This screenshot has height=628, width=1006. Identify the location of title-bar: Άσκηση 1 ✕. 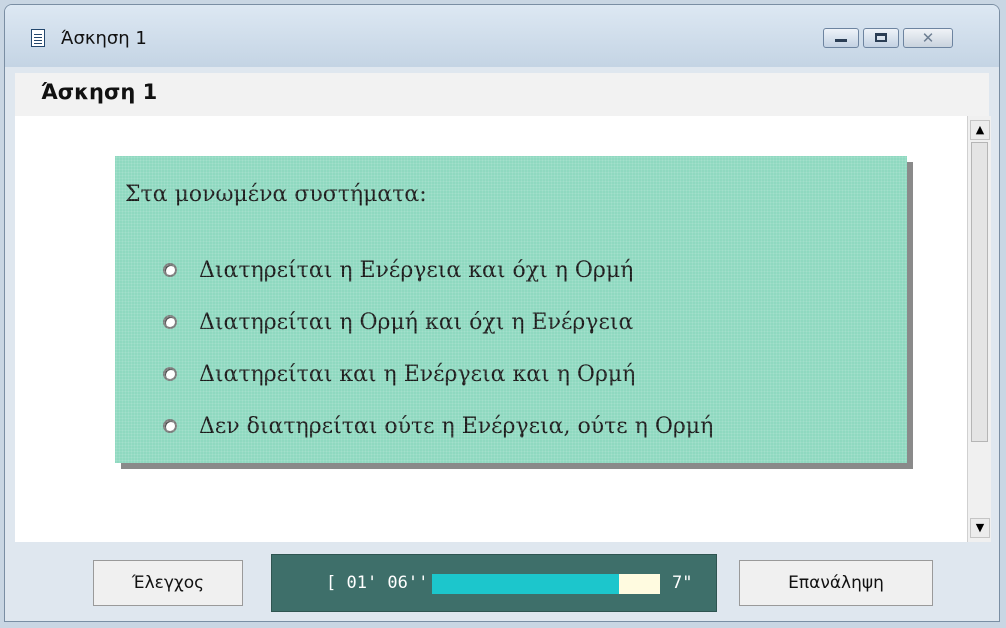
(502, 36).